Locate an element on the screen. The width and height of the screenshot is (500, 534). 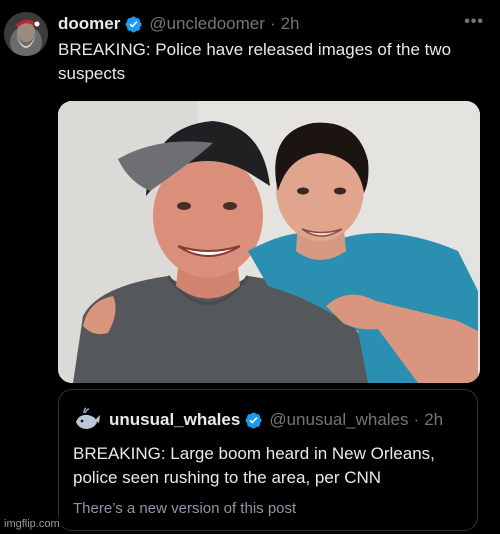
whale-icon is located at coordinates (88, 418).